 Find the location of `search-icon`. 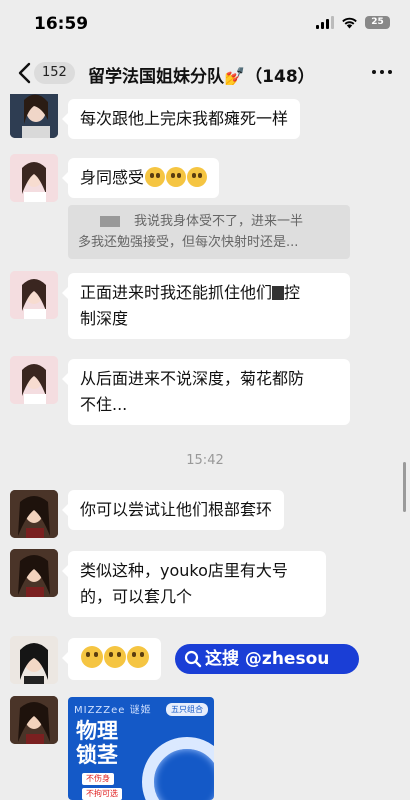

search-icon is located at coordinates (193, 659).